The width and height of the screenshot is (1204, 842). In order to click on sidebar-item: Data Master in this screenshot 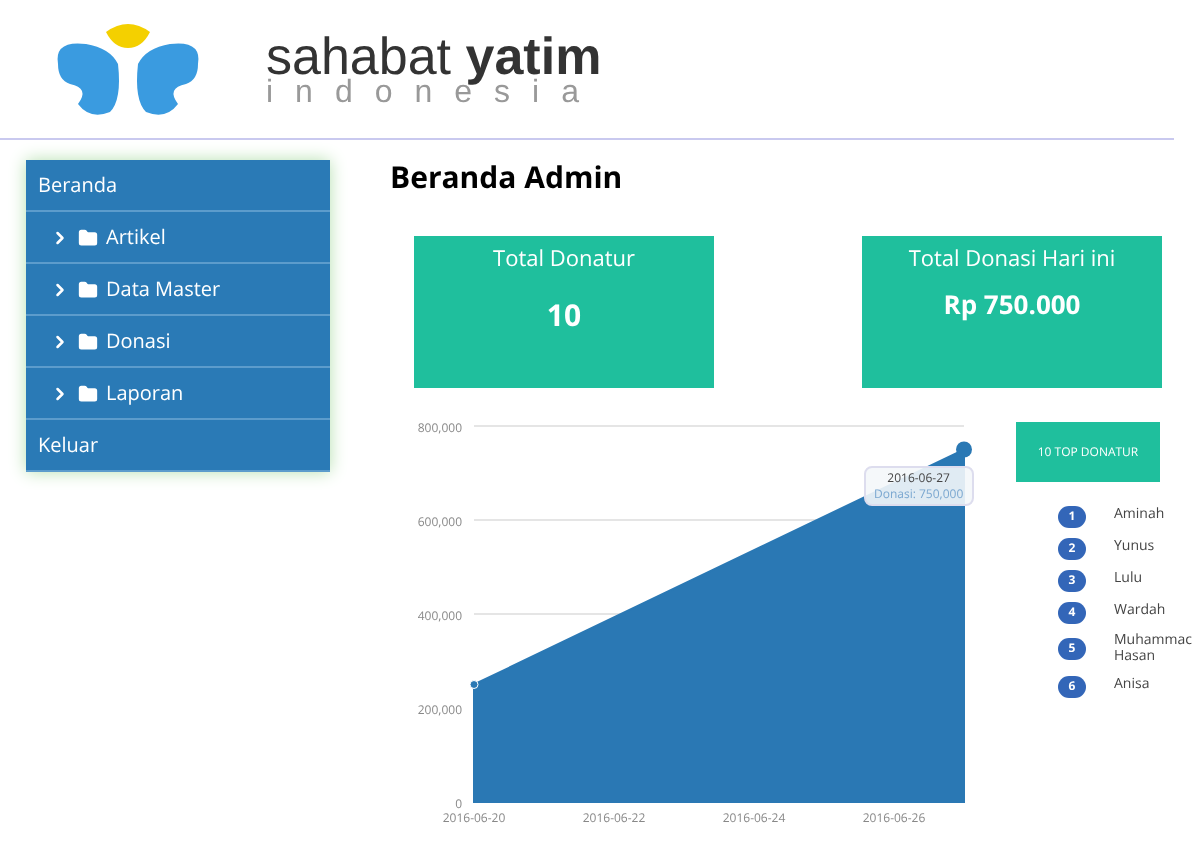, I will do `click(178, 290)`.